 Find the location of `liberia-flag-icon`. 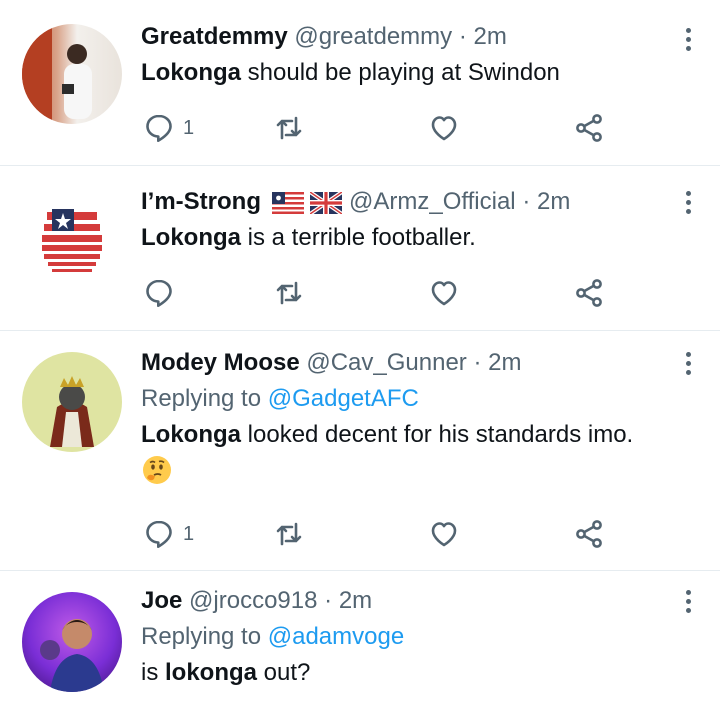

liberia-flag-icon is located at coordinates (287, 202).